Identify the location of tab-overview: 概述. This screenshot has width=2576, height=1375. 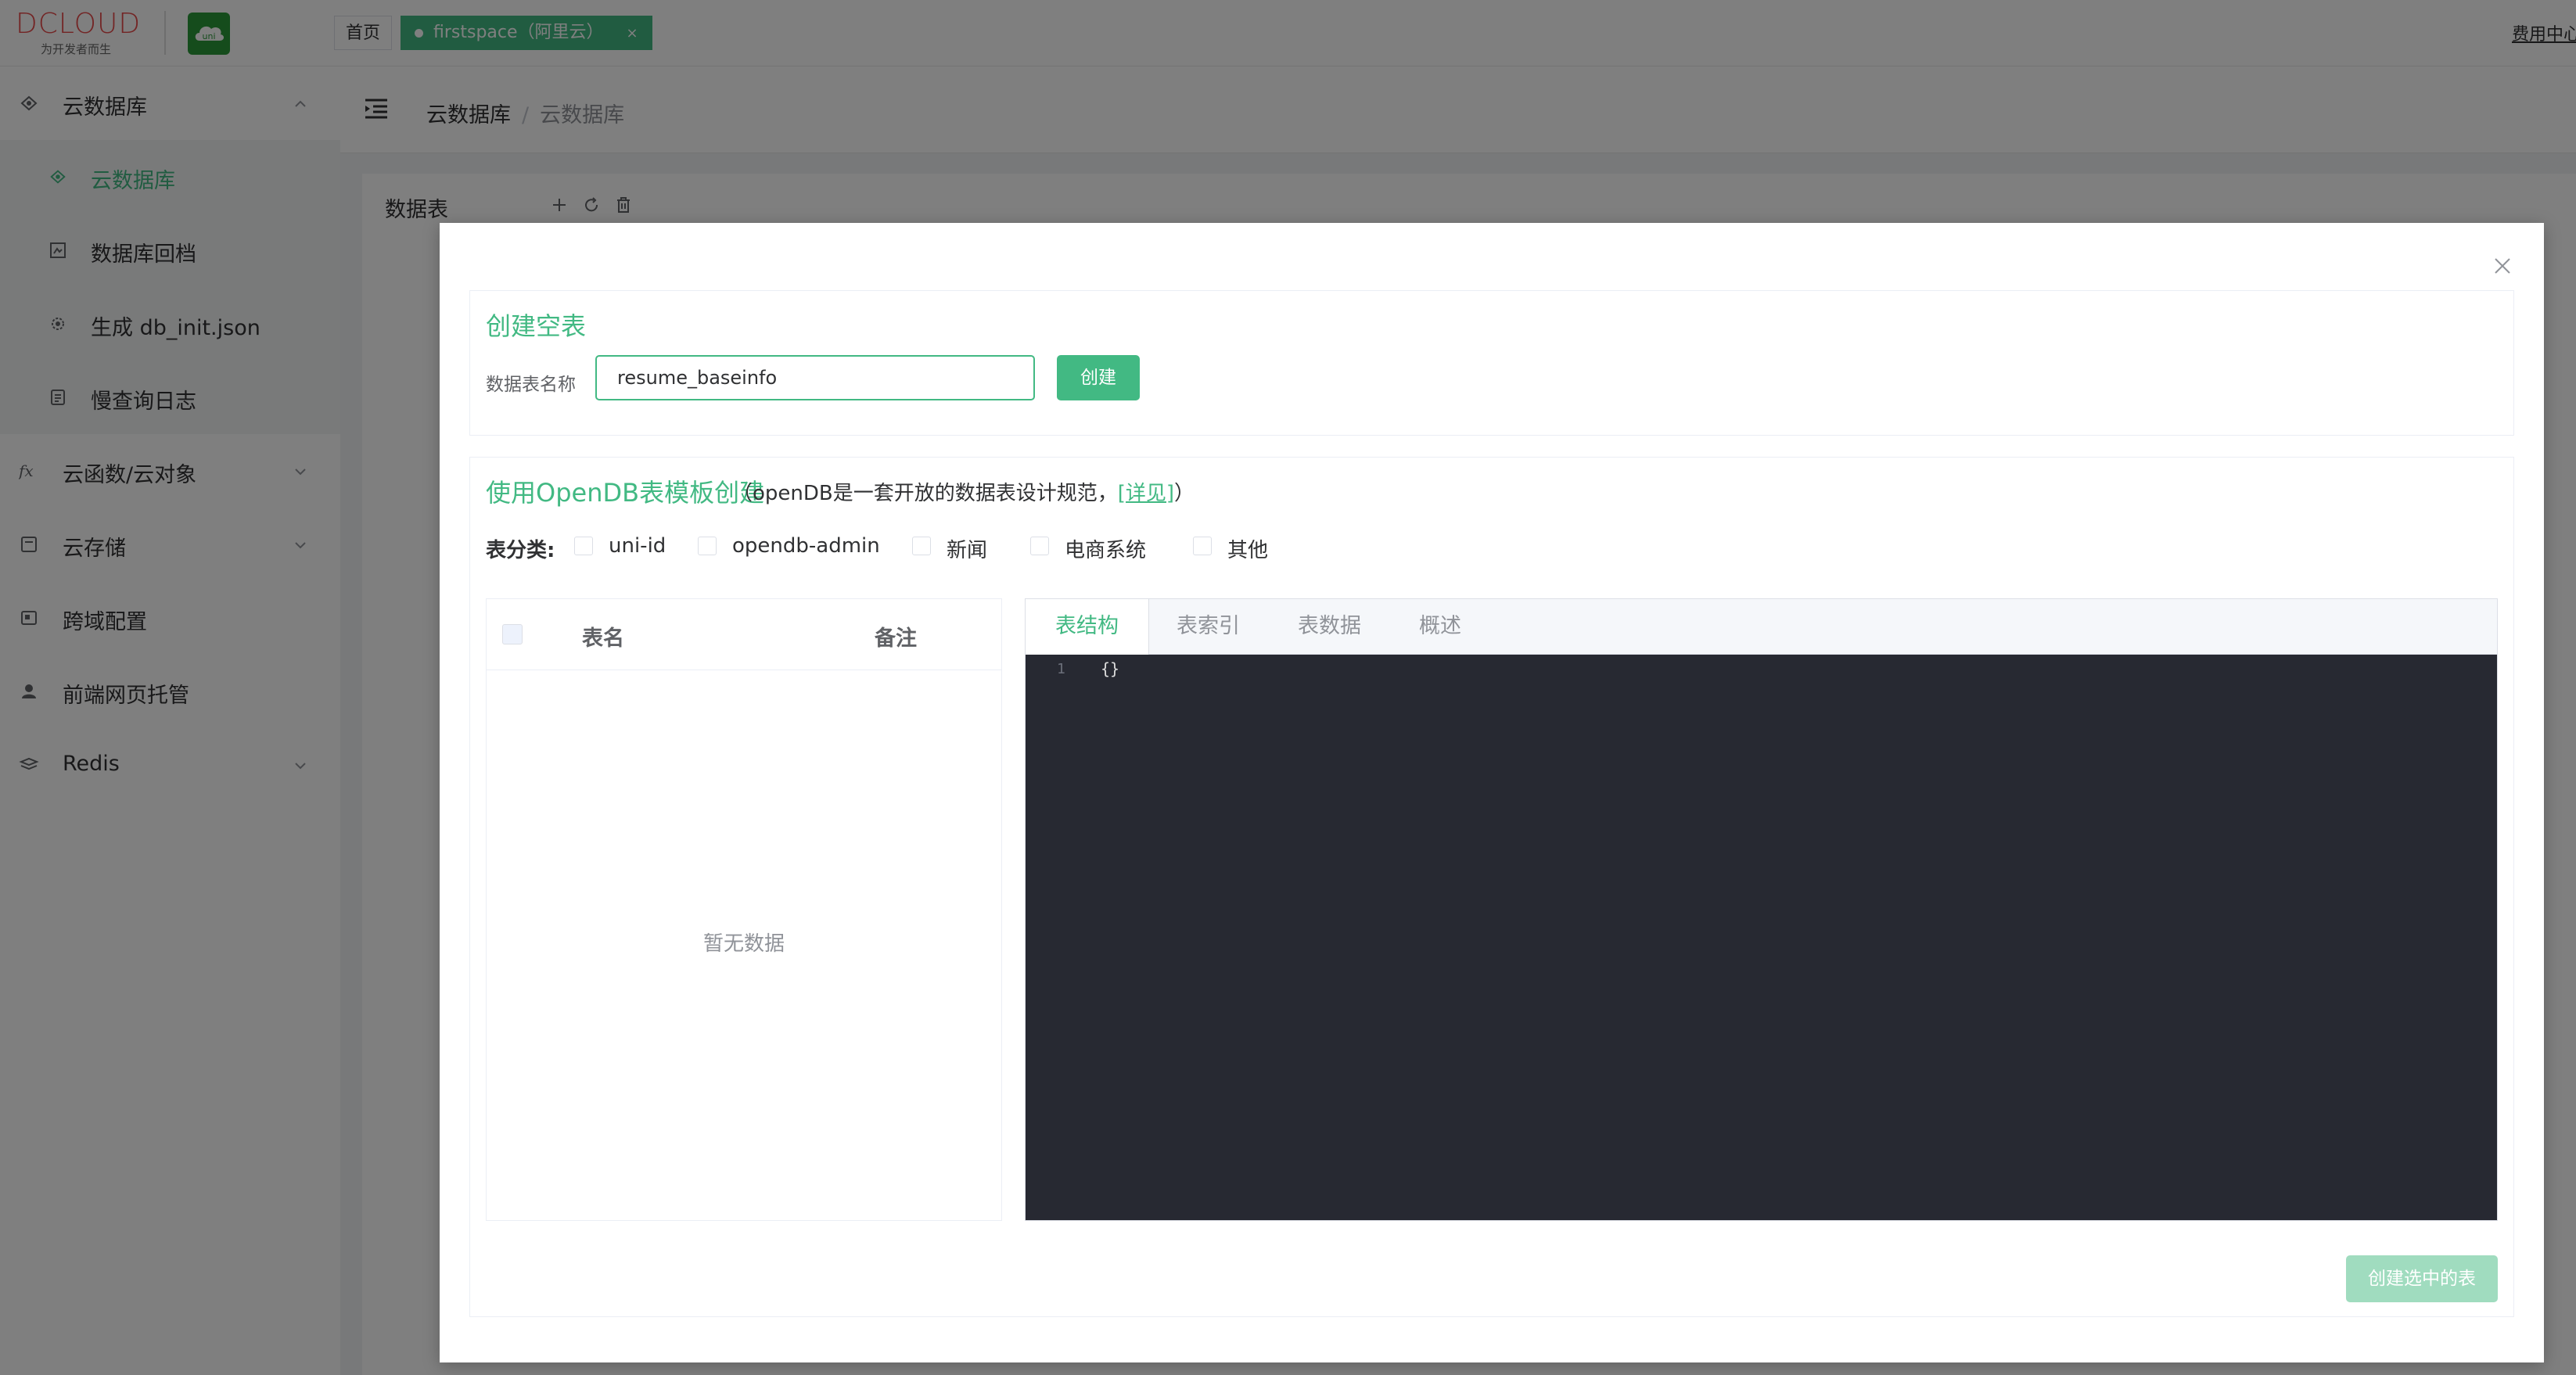
(1440, 627).